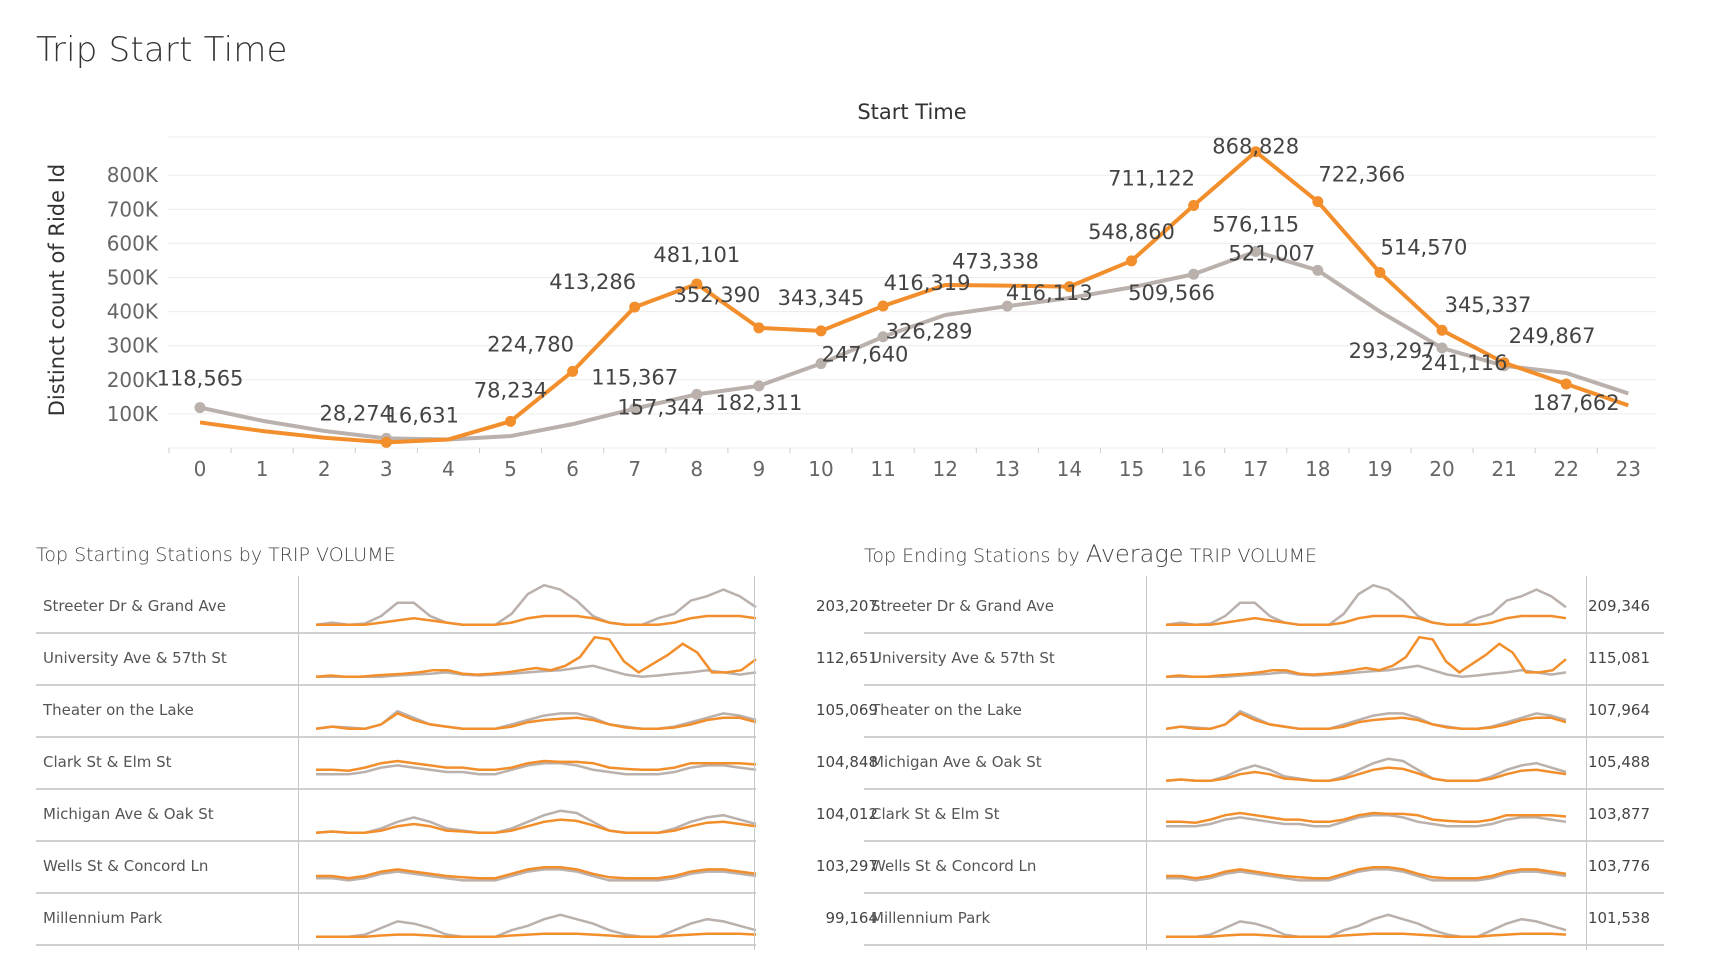  Describe the element at coordinates (149, 555) in the screenshot. I see `starting-stations-title-prefix: Top Starting Stations by` at that location.